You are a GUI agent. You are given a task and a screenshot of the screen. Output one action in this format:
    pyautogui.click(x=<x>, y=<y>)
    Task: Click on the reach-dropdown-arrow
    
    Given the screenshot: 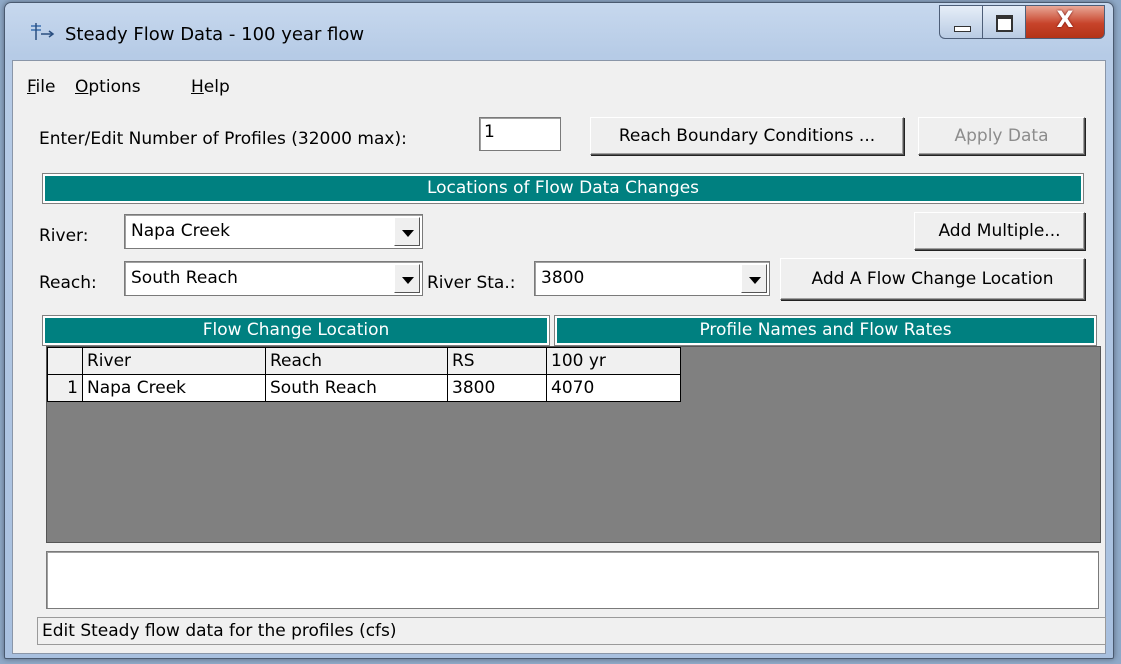 What is the action you would take?
    pyautogui.click(x=407, y=278)
    